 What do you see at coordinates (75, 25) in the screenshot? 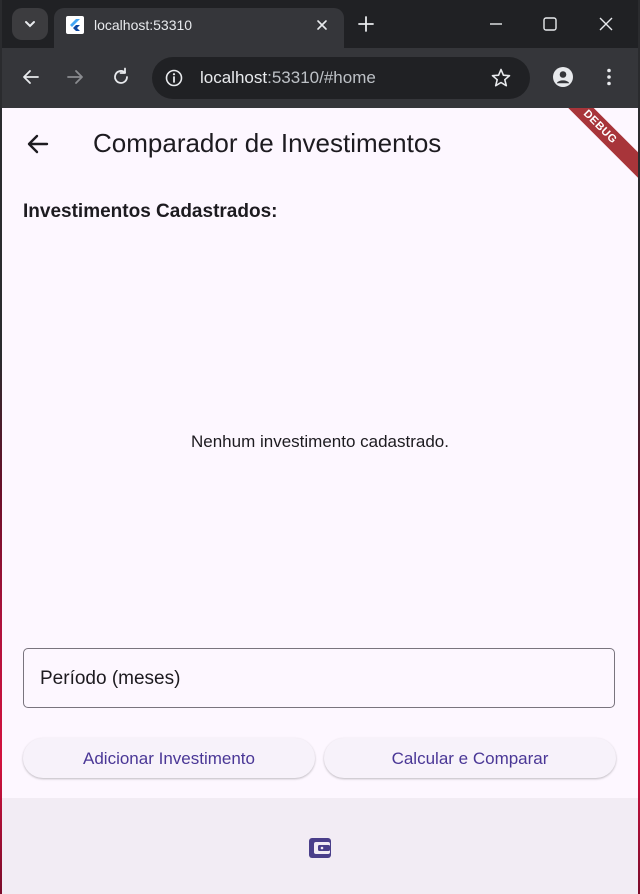
I see `flutter-favicon-icon` at bounding box center [75, 25].